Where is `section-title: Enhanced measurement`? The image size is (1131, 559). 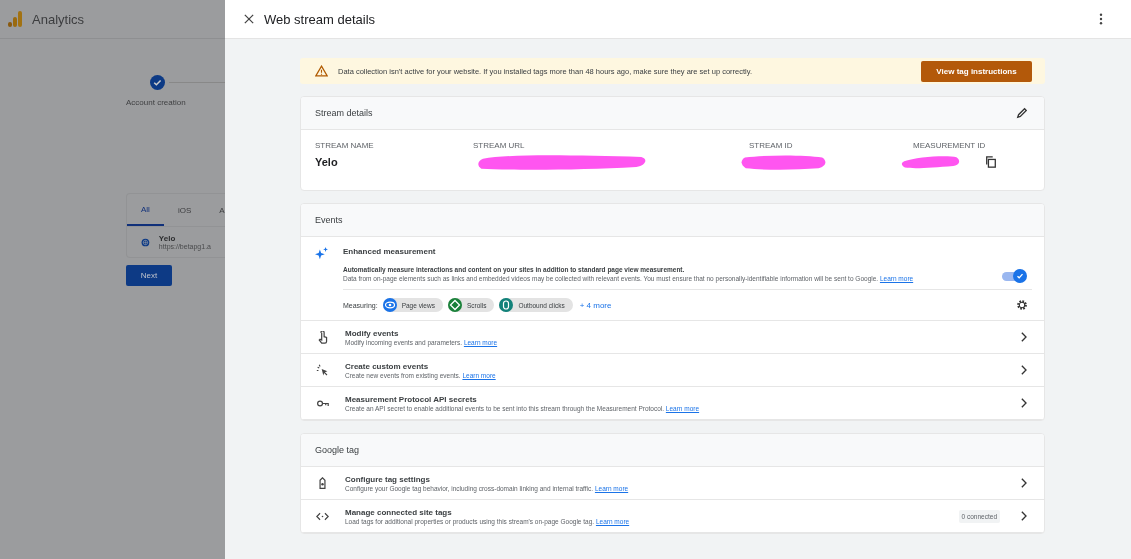
section-title: Enhanced measurement is located at coordinates (390, 251).